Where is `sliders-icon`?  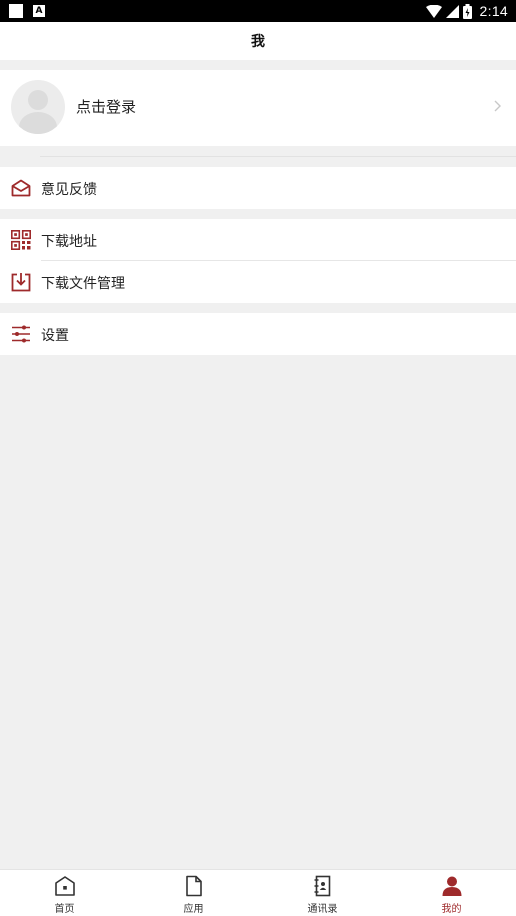
sliders-icon is located at coordinates (21, 334).